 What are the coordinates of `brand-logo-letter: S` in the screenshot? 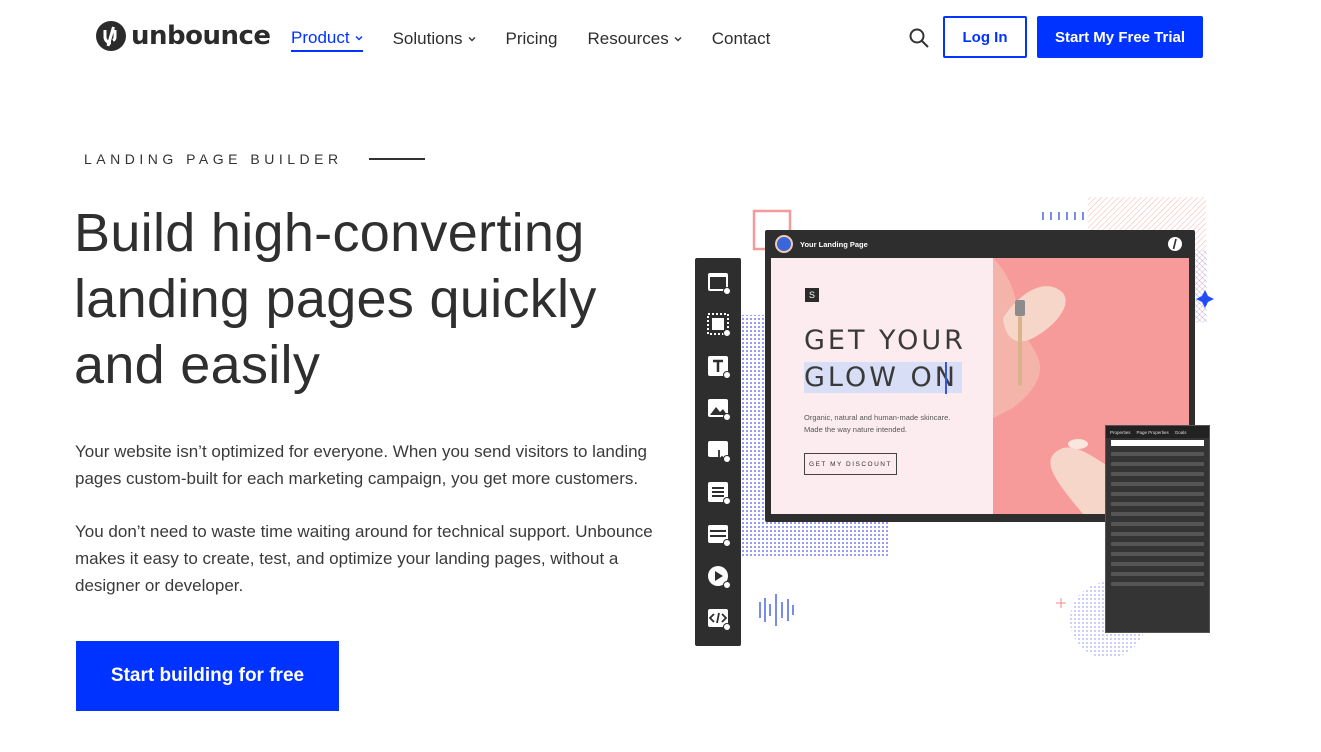 It's located at (812, 295).